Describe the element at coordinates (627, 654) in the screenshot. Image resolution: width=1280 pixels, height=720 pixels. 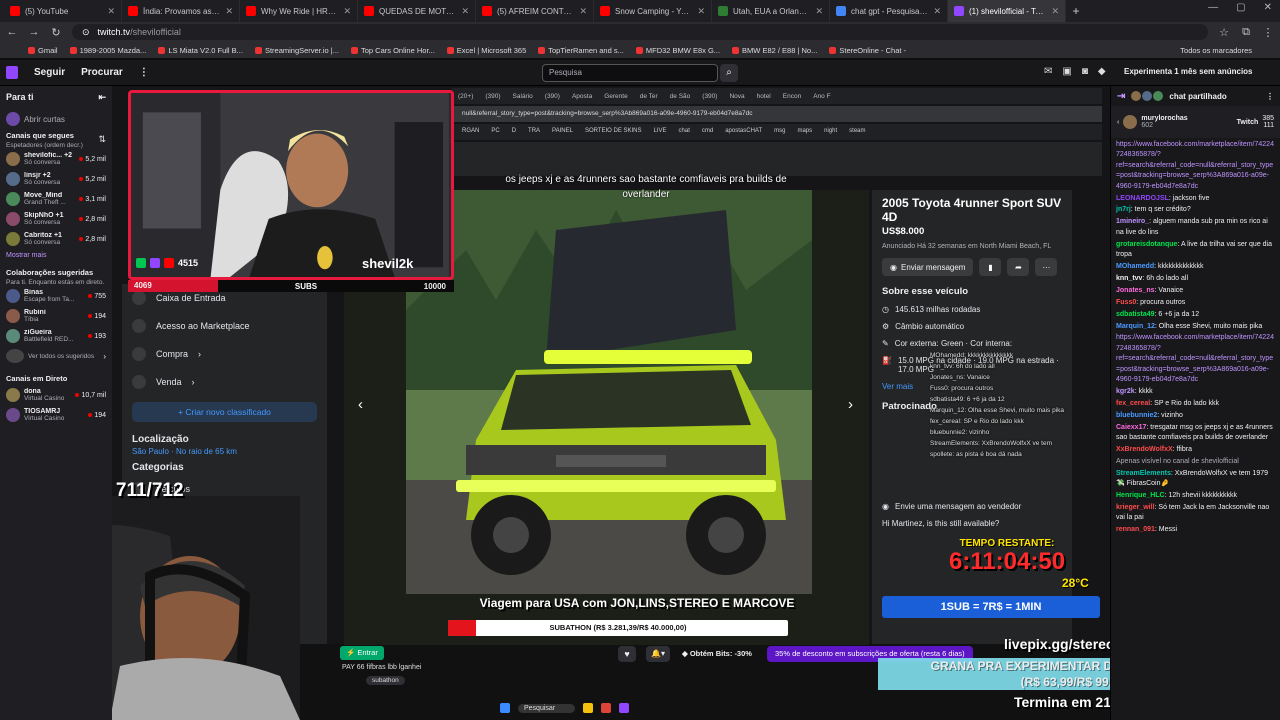
I see `follow-heart-icon: ♥` at that location.